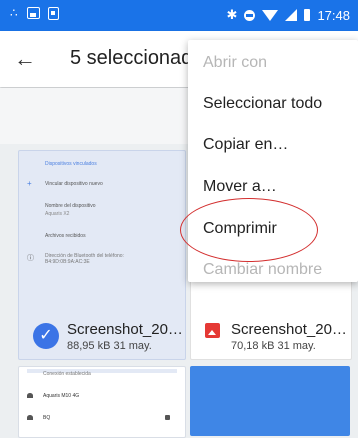  What do you see at coordinates (212, 330) in the screenshot?
I see `image-file-icon` at bounding box center [212, 330].